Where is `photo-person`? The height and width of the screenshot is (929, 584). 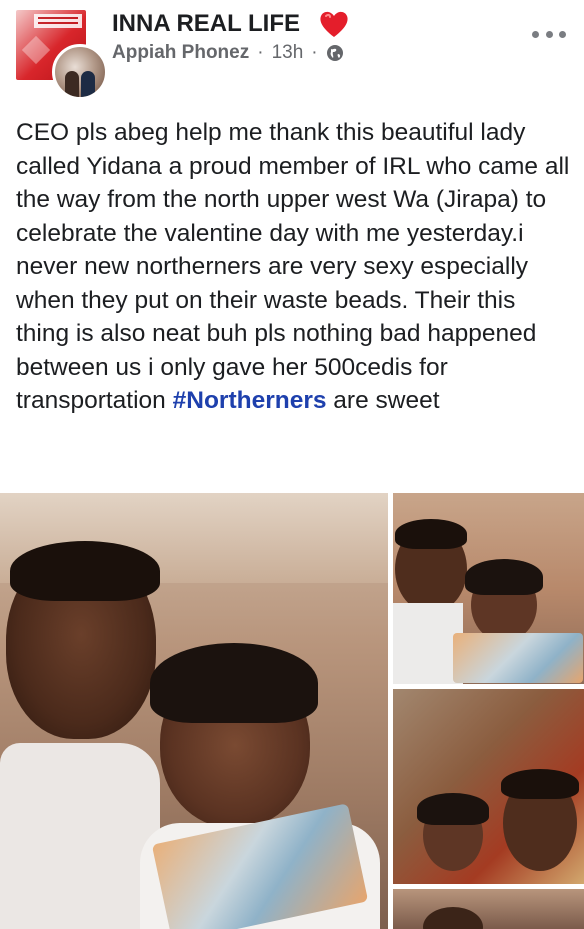 photo-person is located at coordinates (453, 918).